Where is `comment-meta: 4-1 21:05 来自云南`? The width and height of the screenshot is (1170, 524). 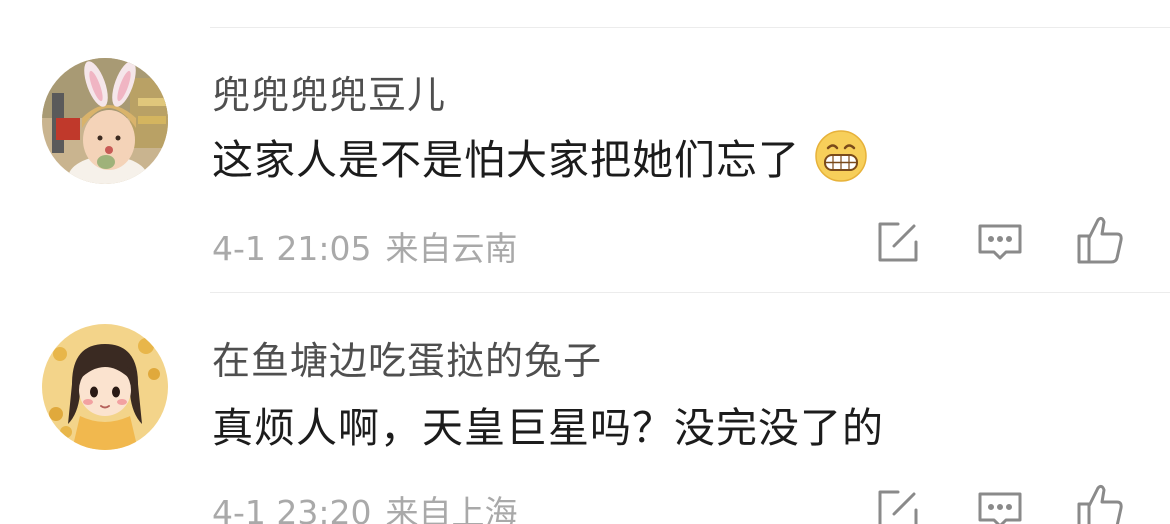
comment-meta: 4-1 21:05 来自云南 is located at coordinates (365, 246).